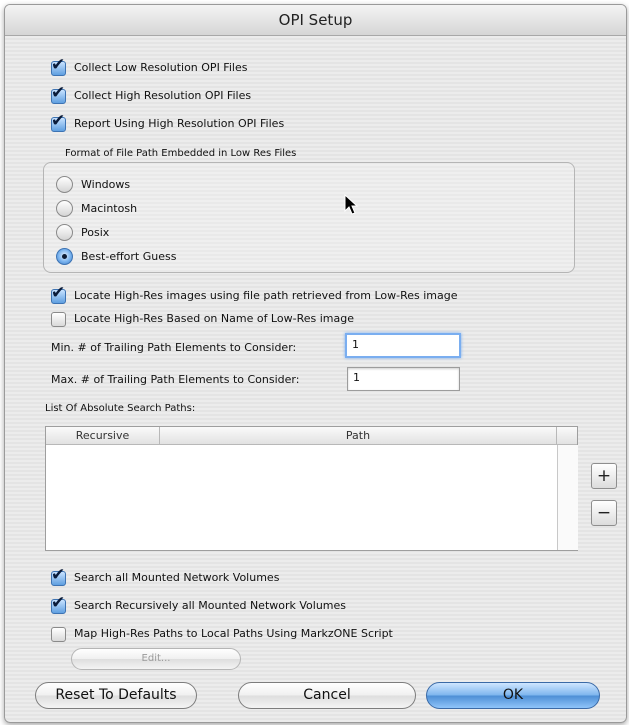 The image size is (629, 725). What do you see at coordinates (95, 232) in the screenshot?
I see `radio-posix-label: Posix` at bounding box center [95, 232].